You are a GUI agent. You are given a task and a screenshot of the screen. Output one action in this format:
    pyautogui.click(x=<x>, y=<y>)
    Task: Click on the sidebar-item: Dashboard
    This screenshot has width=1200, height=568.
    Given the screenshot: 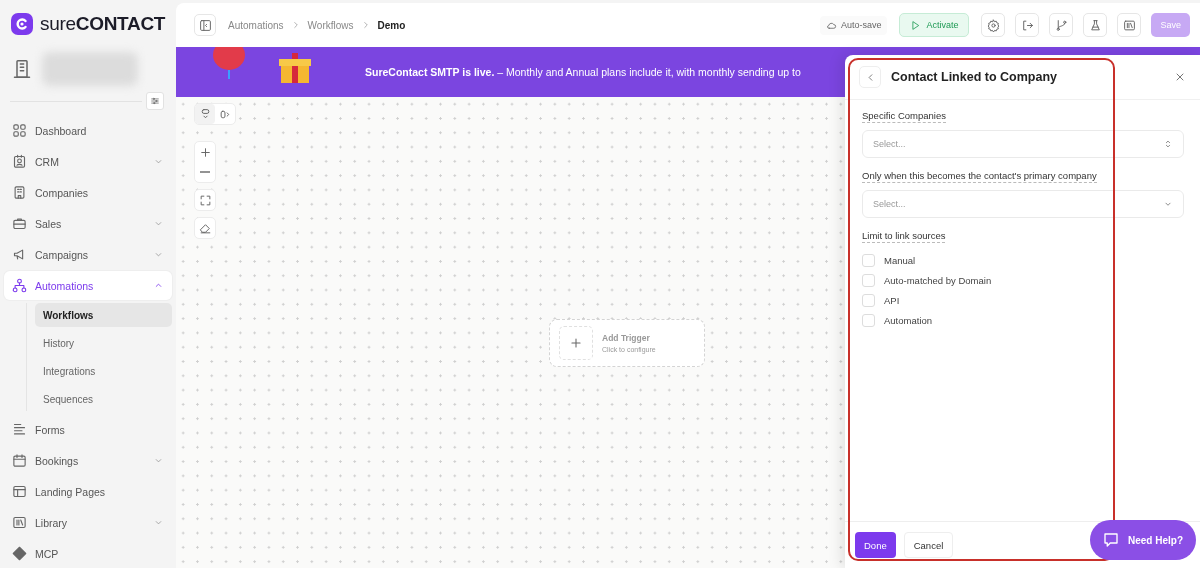 What is the action you would take?
    pyautogui.click(x=88, y=130)
    